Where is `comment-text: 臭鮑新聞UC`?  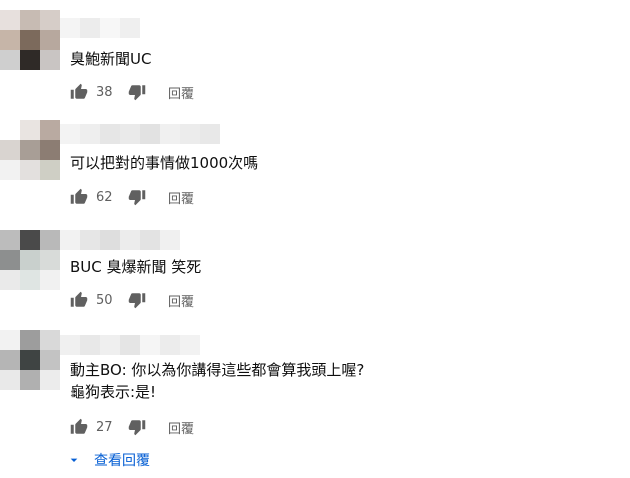
comment-text: 臭鮑新聞UC is located at coordinates (111, 59).